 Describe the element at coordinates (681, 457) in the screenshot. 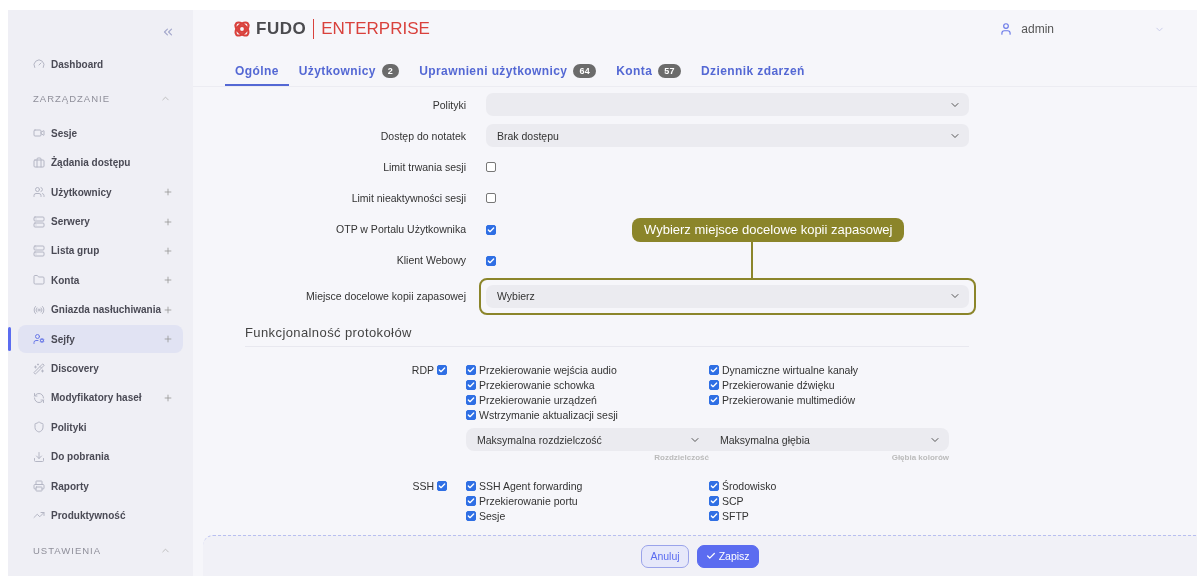

I see `field-hint: Rozdzielczość` at that location.